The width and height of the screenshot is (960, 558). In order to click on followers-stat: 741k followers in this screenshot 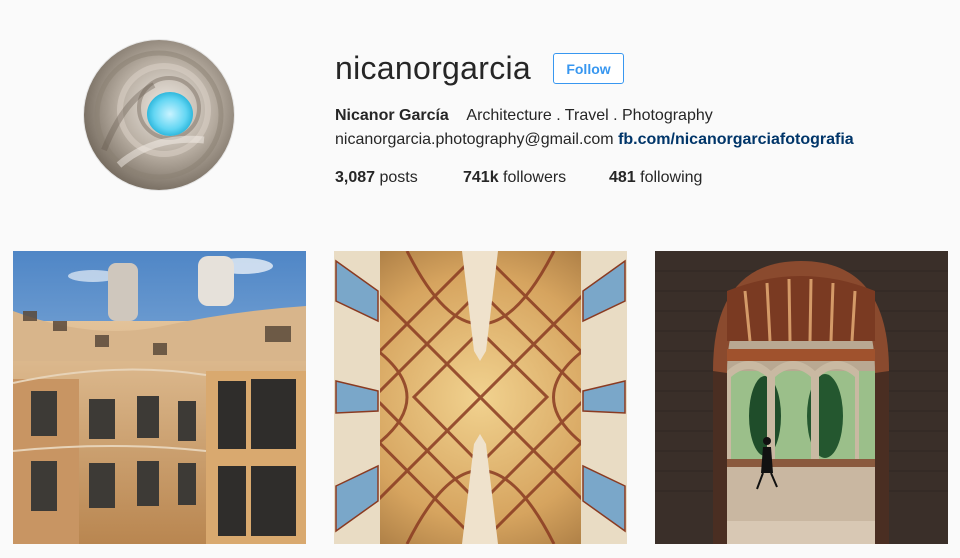, I will do `click(514, 178)`.